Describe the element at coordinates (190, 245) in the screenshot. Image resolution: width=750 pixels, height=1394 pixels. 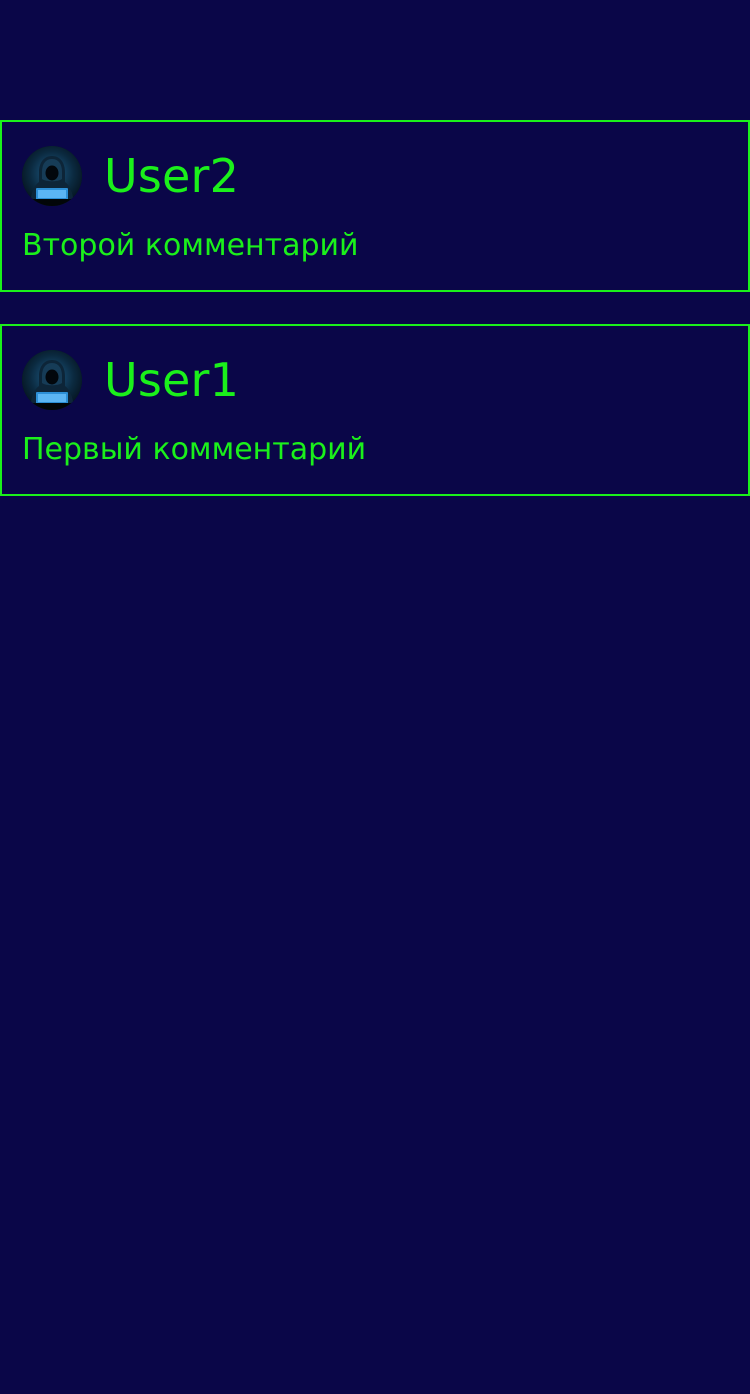
I see `comment-text: Второй комментарий` at that location.